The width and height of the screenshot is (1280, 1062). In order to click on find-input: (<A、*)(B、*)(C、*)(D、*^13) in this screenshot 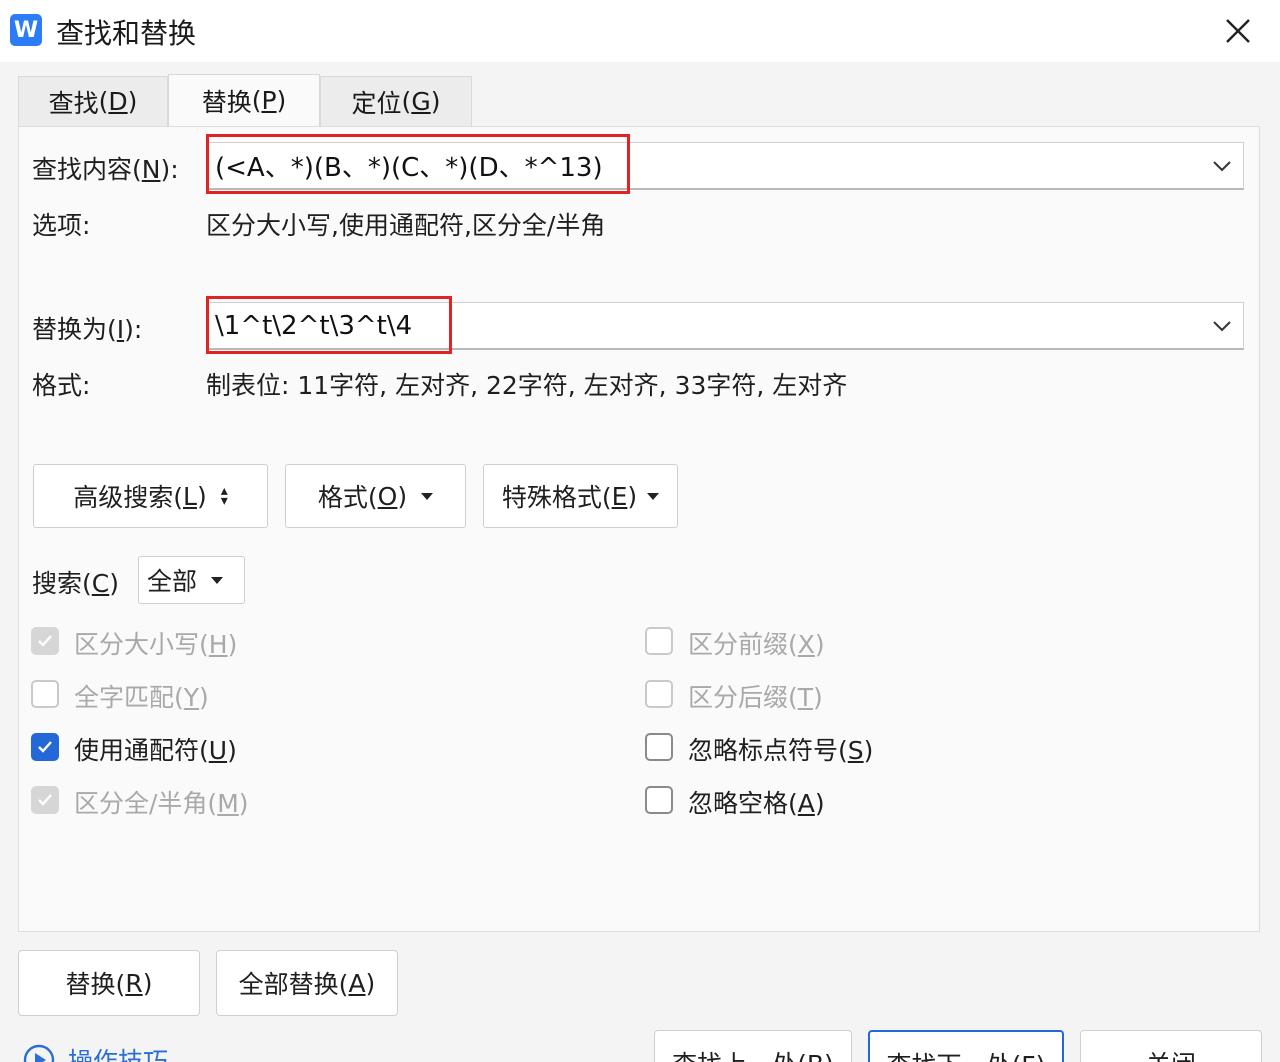, I will do `click(725, 166)`.